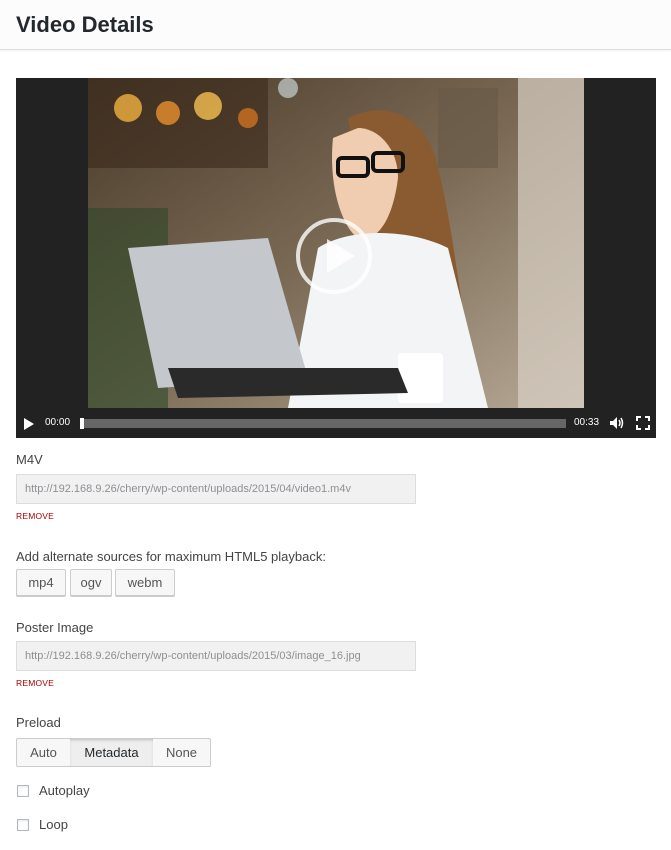  What do you see at coordinates (23, 791) in the screenshot?
I see `autoplay-checkbox` at bounding box center [23, 791].